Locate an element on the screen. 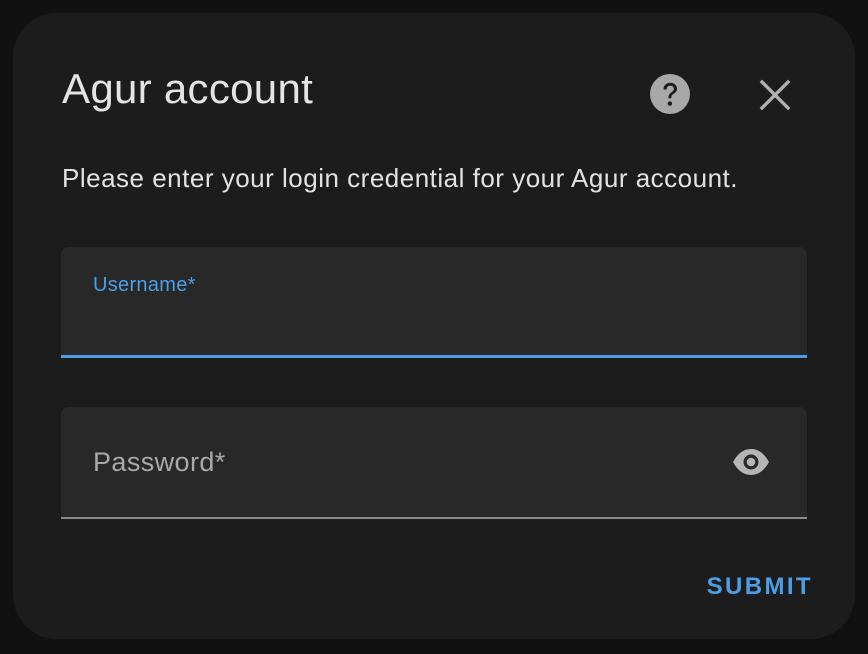  dialog-title: Agur account is located at coordinates (188, 88).